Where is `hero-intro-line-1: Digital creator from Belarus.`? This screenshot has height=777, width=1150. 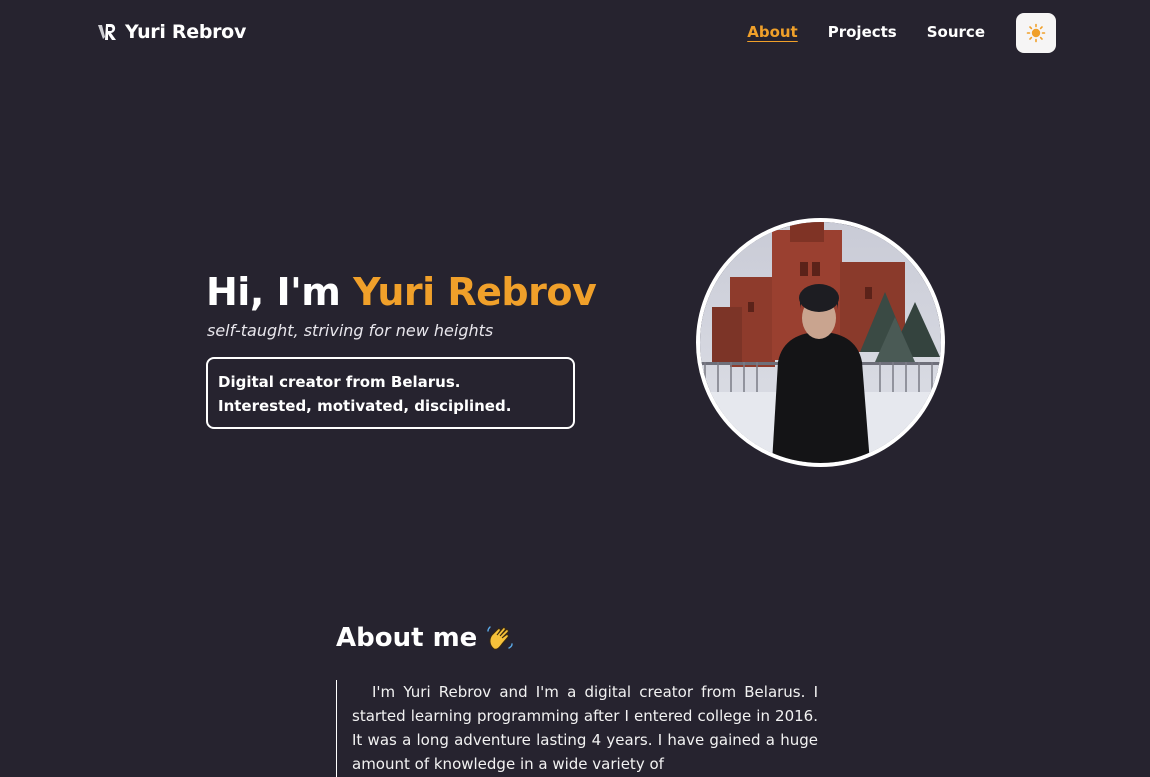 hero-intro-line-1: Digital creator from Belarus. is located at coordinates (339, 382).